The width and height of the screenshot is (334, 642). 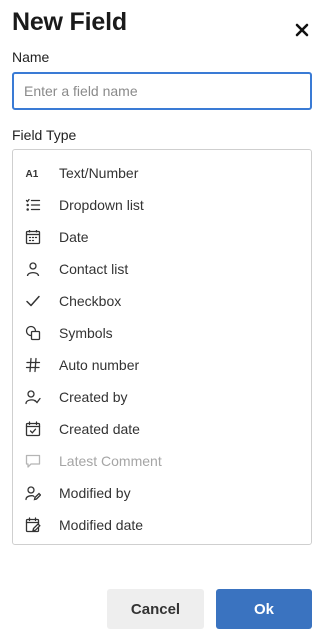 I want to click on field-type-symbols: Symbols, so click(x=162, y=333).